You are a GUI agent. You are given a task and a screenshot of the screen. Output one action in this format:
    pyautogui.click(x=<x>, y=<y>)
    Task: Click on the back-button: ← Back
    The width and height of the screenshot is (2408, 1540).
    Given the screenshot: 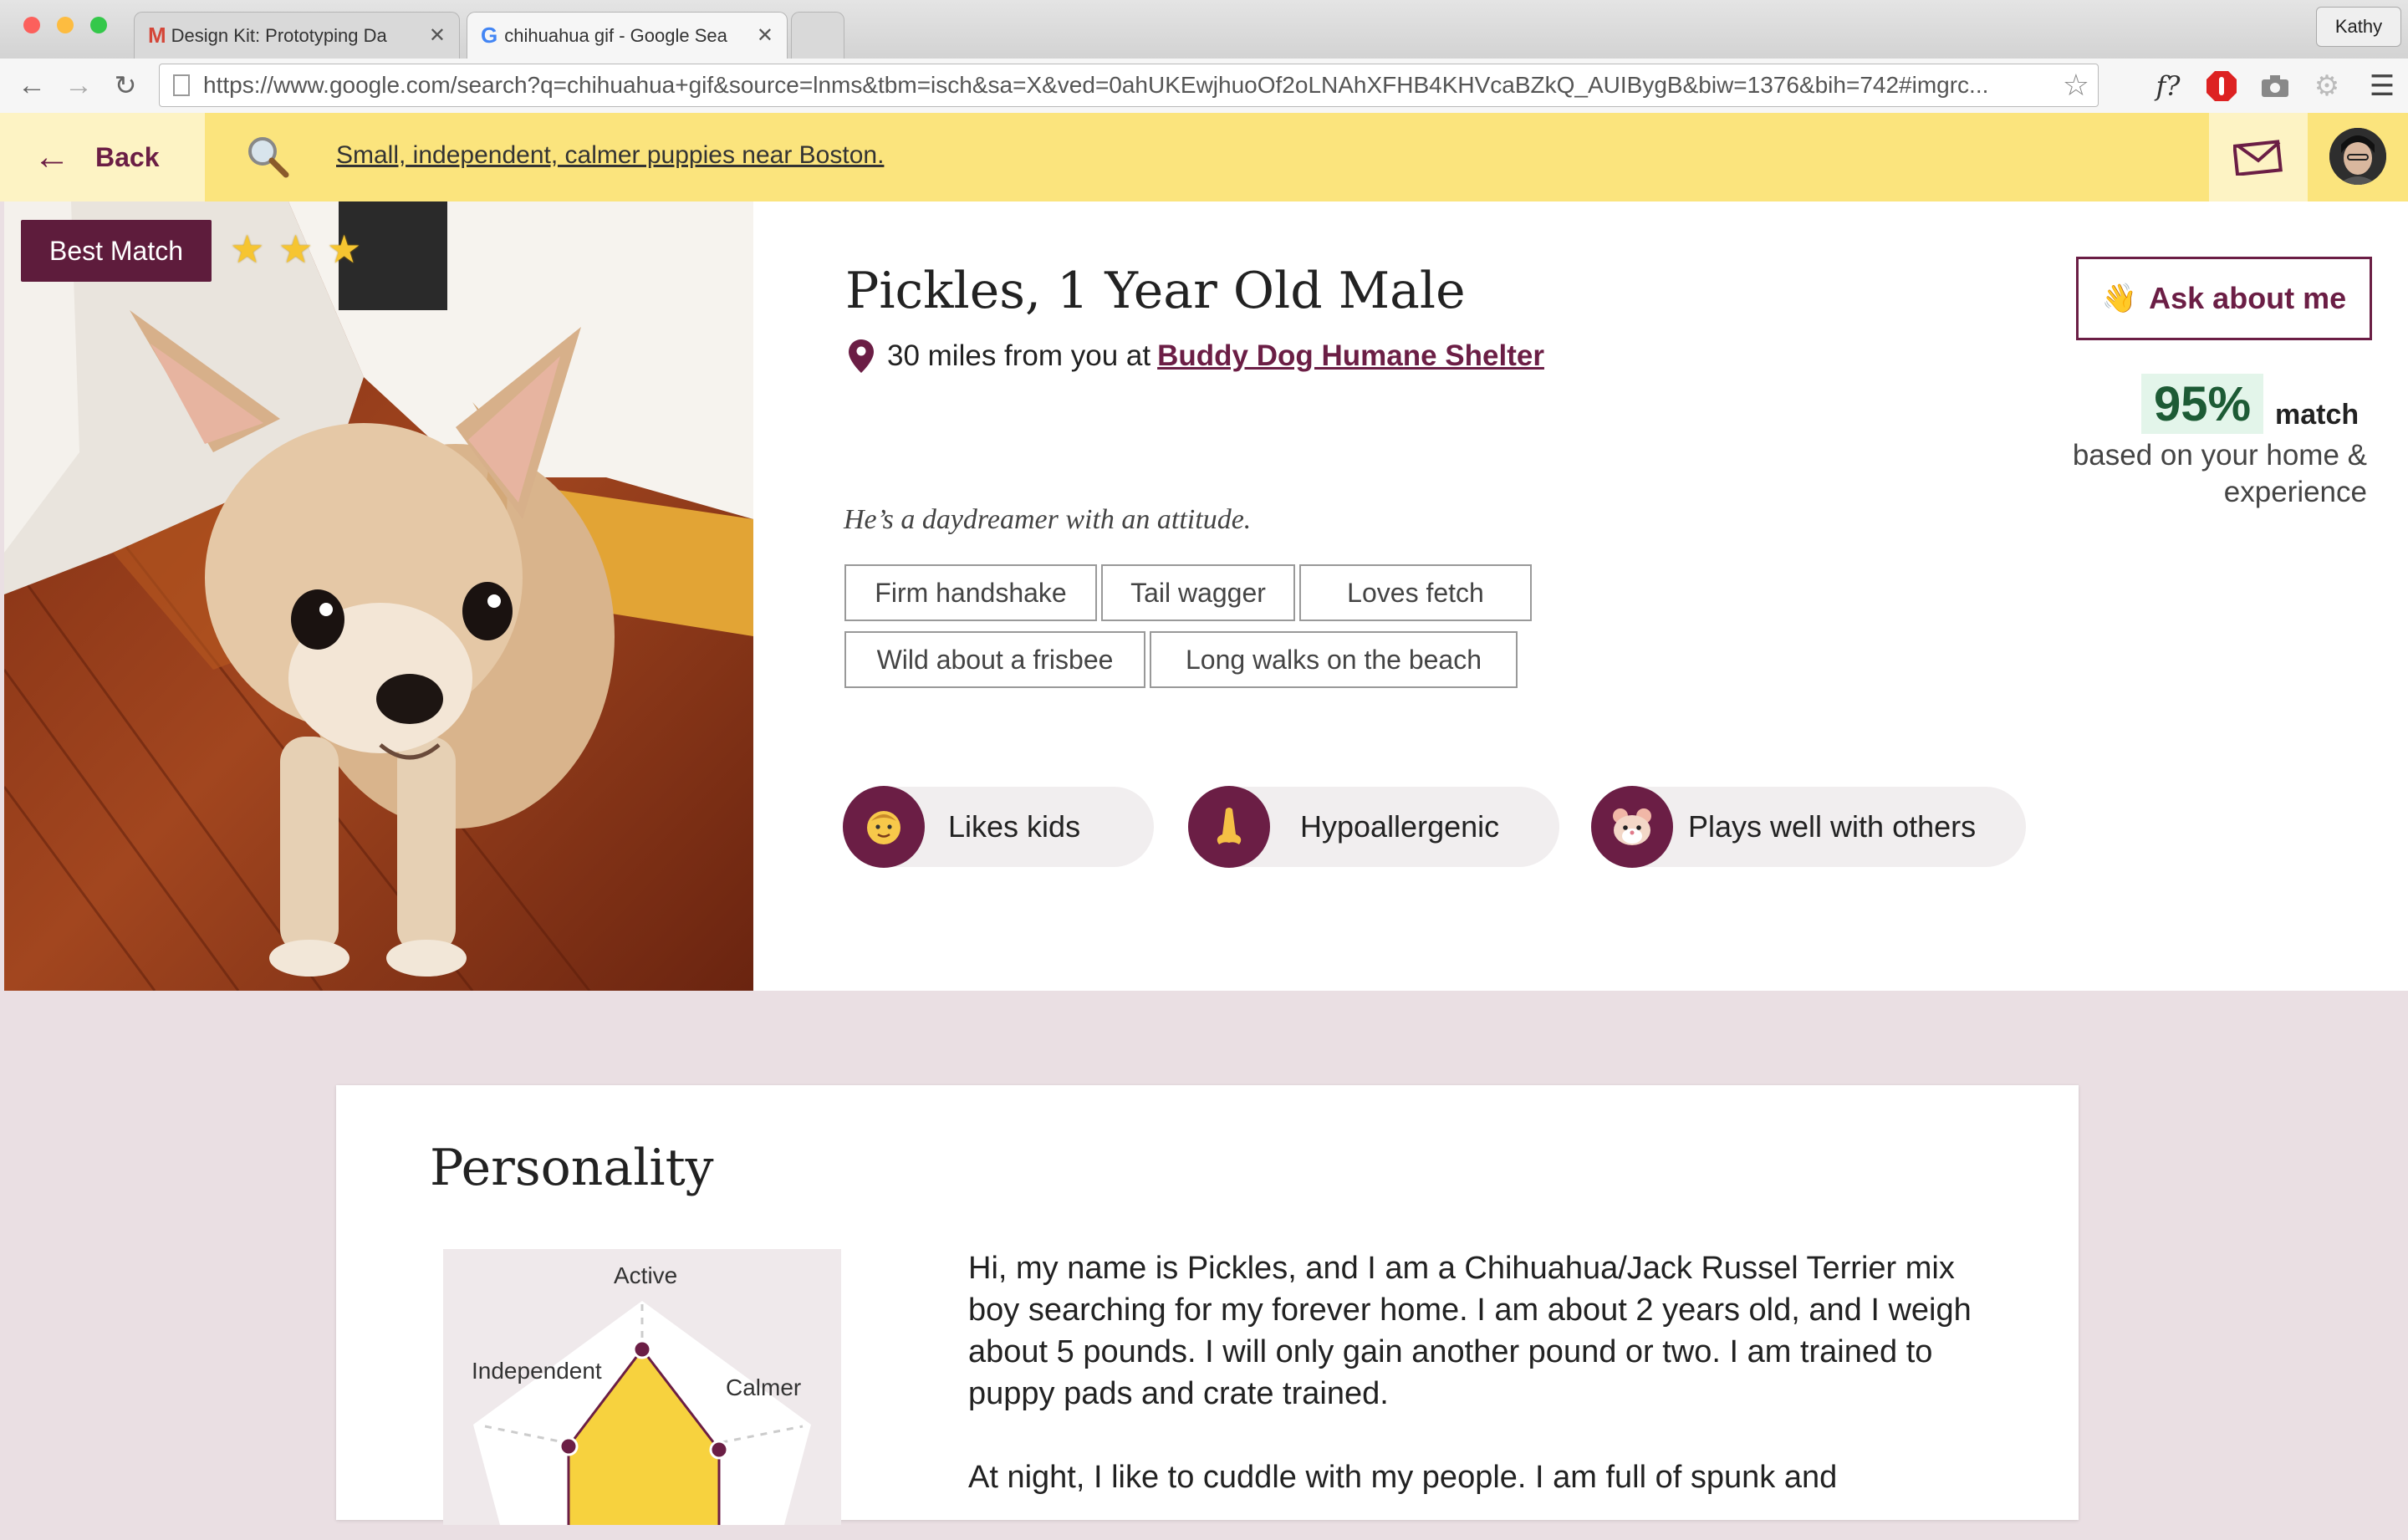 What is the action you would take?
    pyautogui.click(x=103, y=157)
    